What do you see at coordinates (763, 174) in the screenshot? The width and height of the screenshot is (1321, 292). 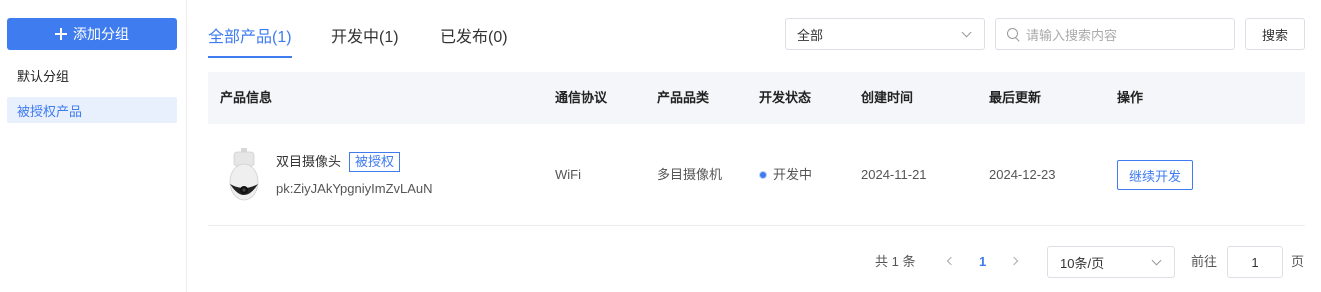 I see `status-dot-icon` at bounding box center [763, 174].